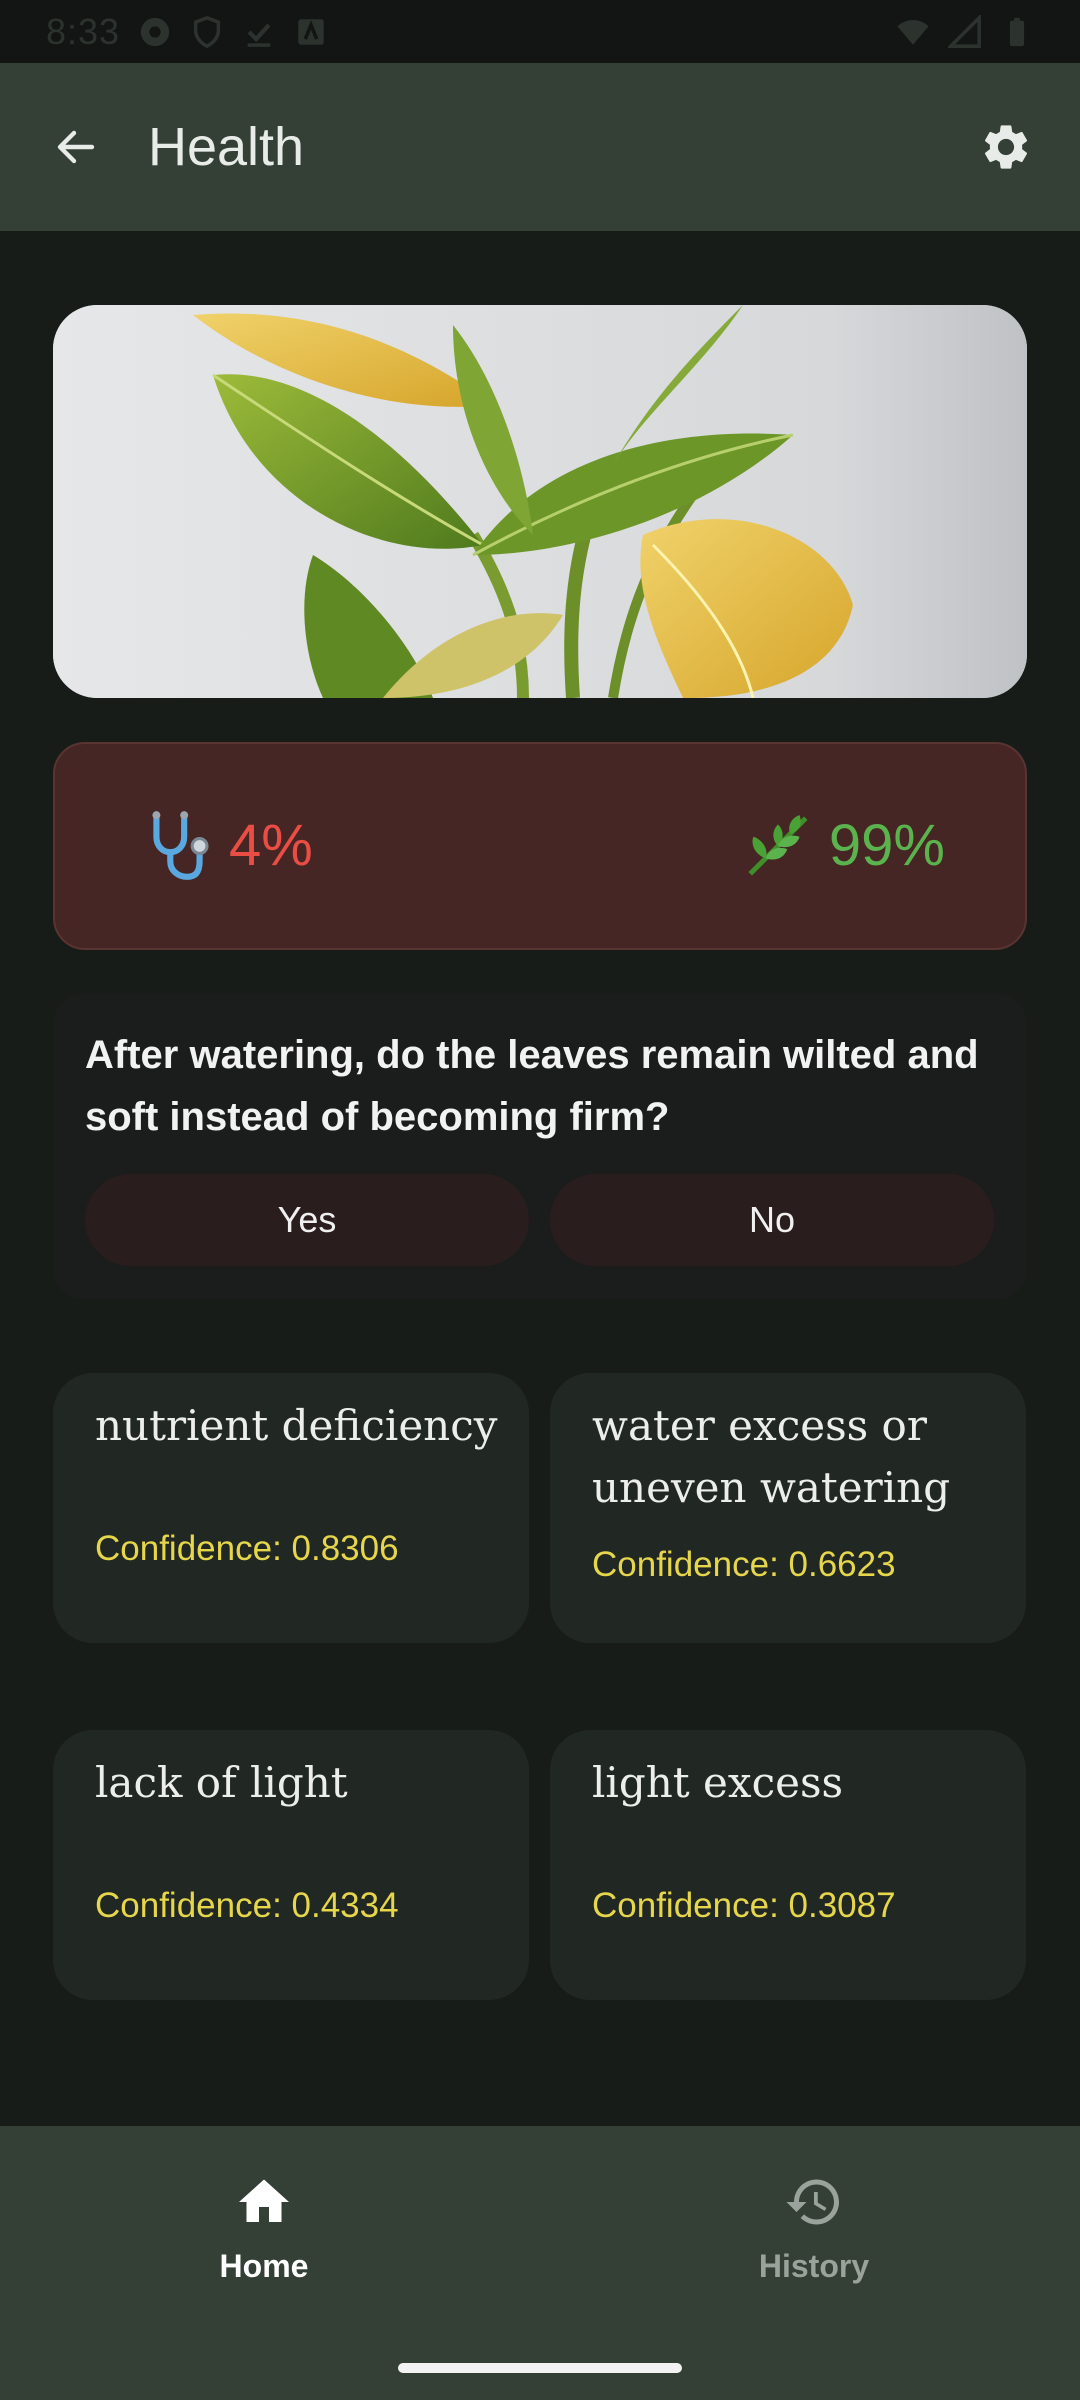  I want to click on diagnosis-card: light excess Confidence: 0.3087, so click(788, 1865).